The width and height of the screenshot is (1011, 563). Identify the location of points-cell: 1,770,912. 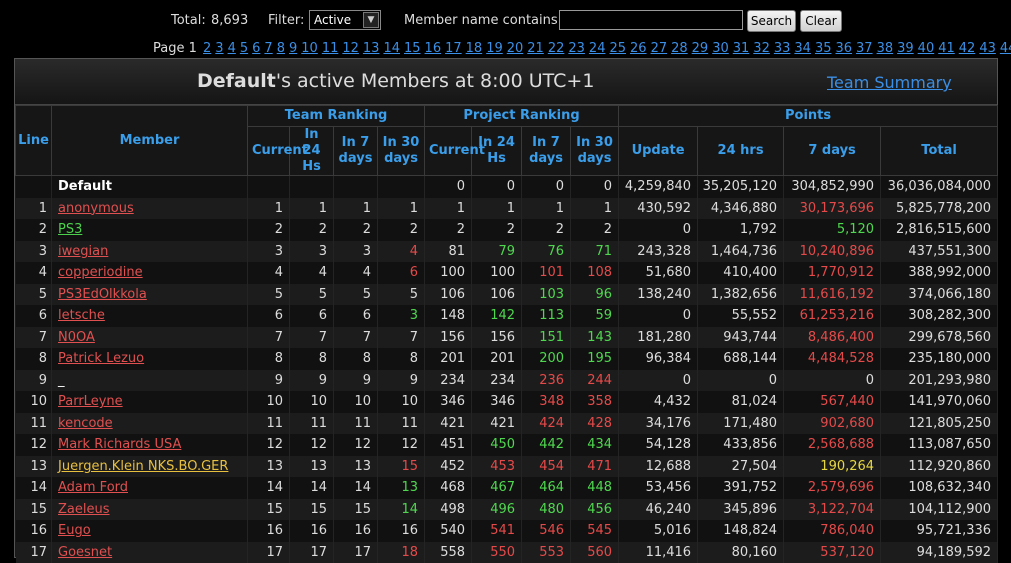
(832, 273).